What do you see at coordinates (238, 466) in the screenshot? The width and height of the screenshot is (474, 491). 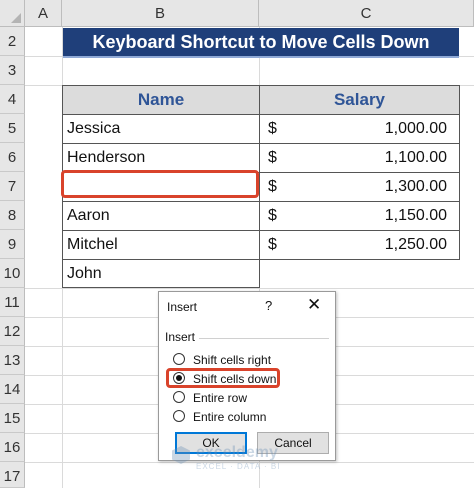 I see `watermark-tagline: EXCEL · DATA · BI` at bounding box center [238, 466].